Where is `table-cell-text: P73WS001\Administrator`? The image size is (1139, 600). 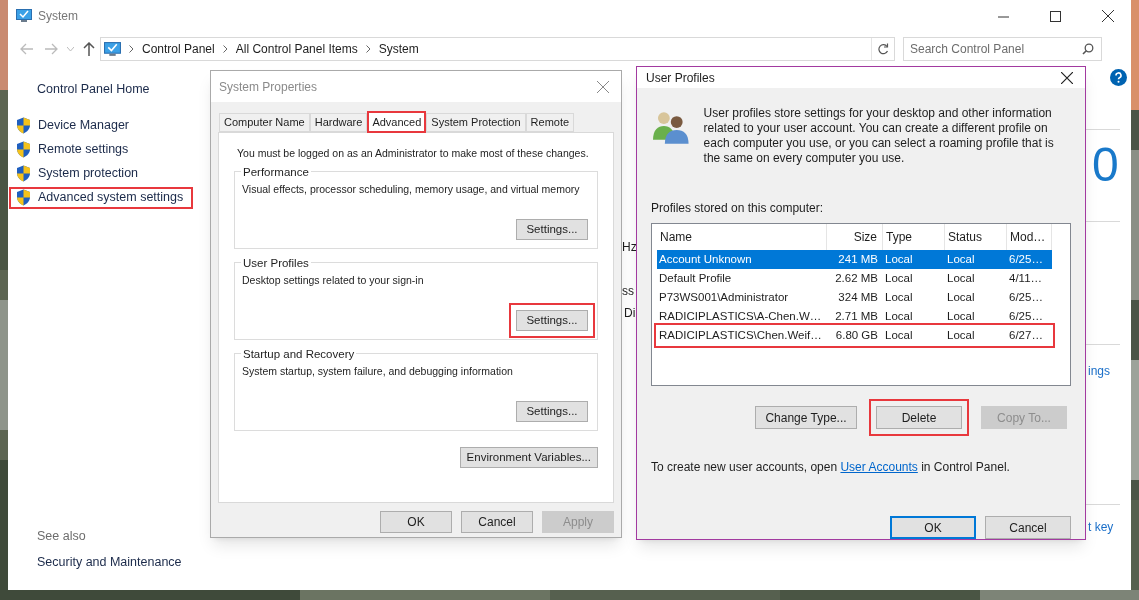
table-cell-text: P73WS001\Administrator is located at coordinates (724, 297).